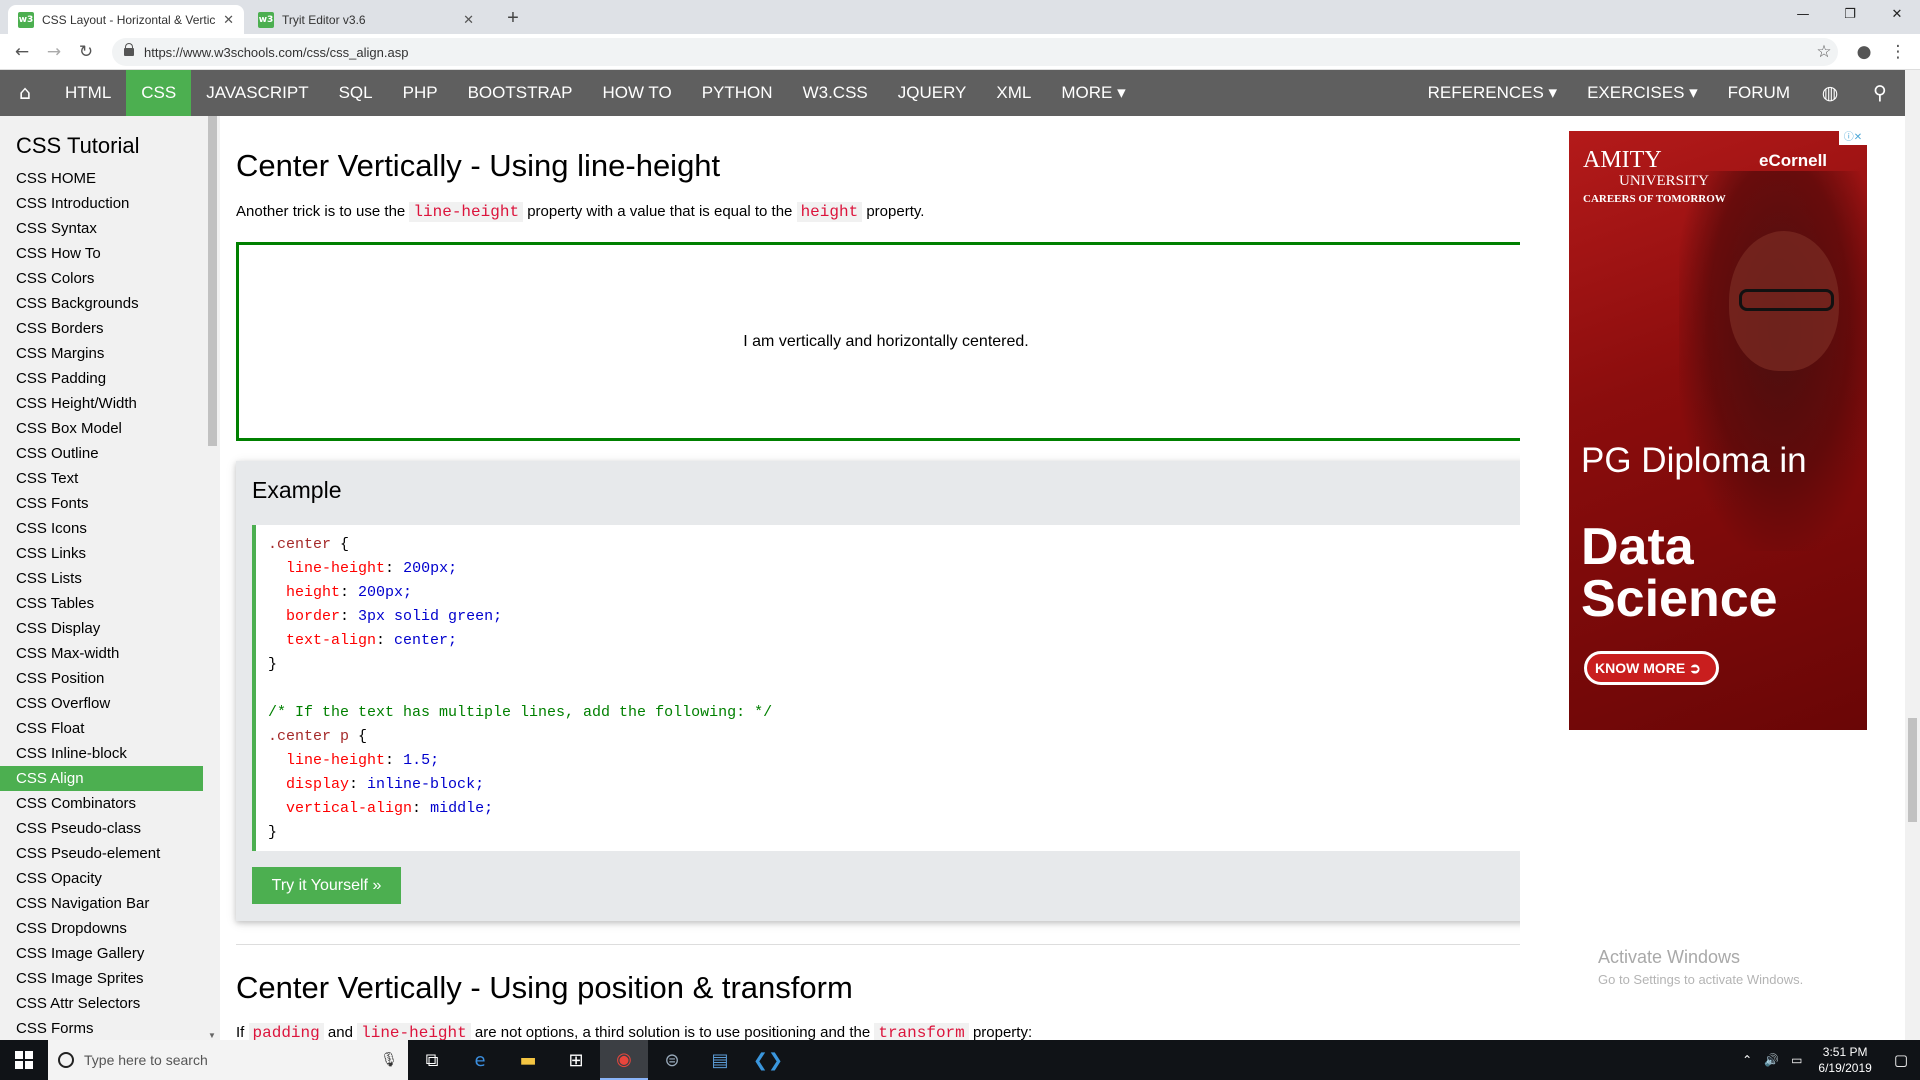 The image size is (1920, 1080). Describe the element at coordinates (1796, 1060) in the screenshot. I see `network-icon: ▭` at that location.